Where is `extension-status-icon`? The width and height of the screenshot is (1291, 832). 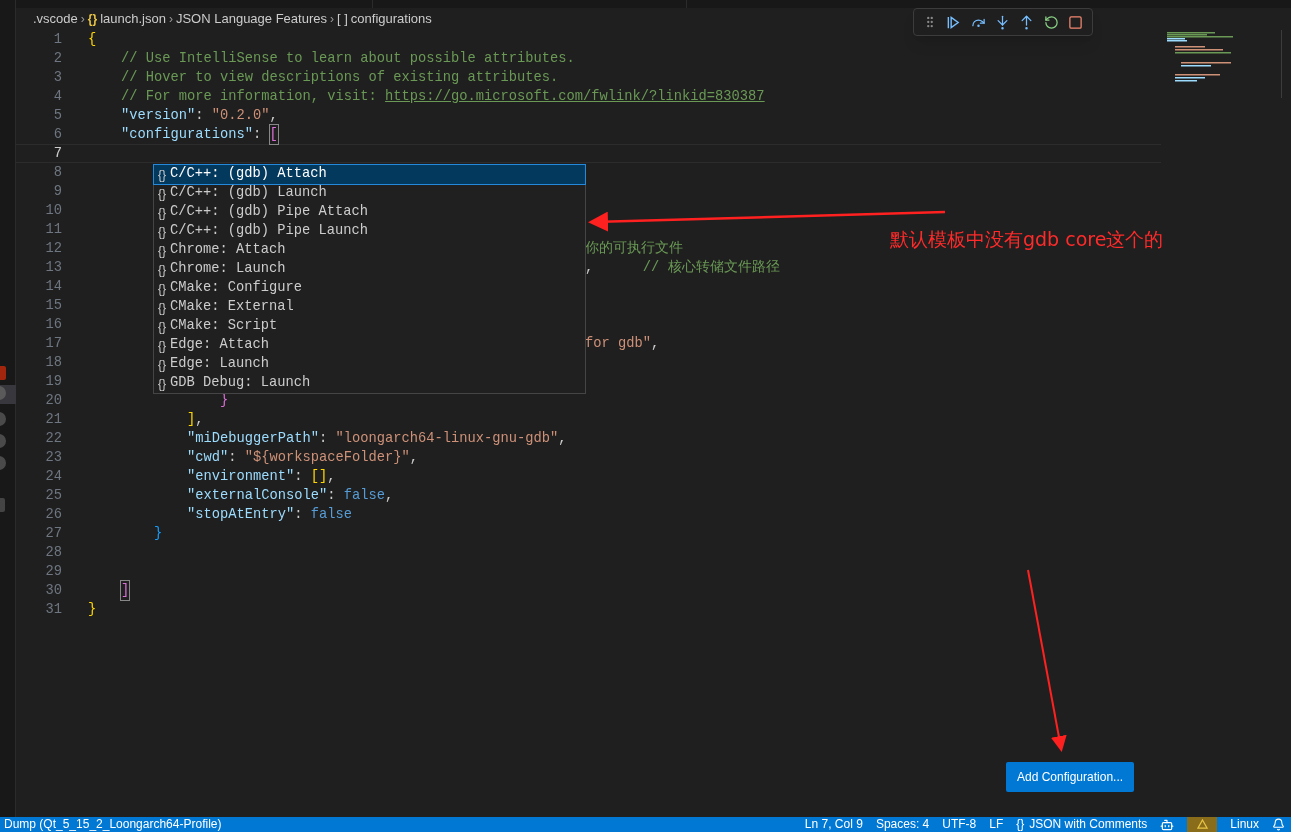
extension-status-icon is located at coordinates (1202, 824).